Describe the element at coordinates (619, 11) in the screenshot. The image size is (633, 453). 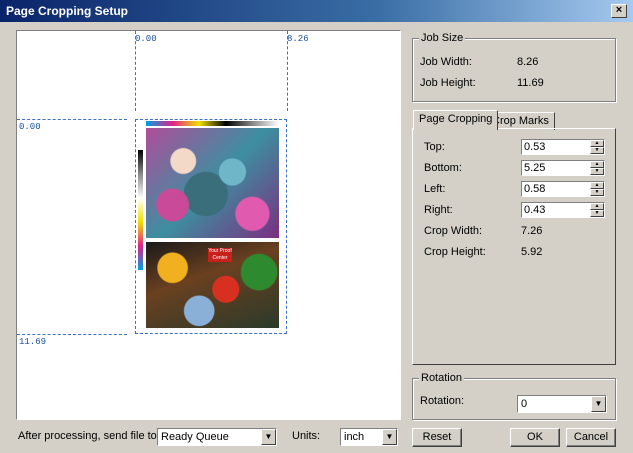
I see `close-button: ×` at that location.